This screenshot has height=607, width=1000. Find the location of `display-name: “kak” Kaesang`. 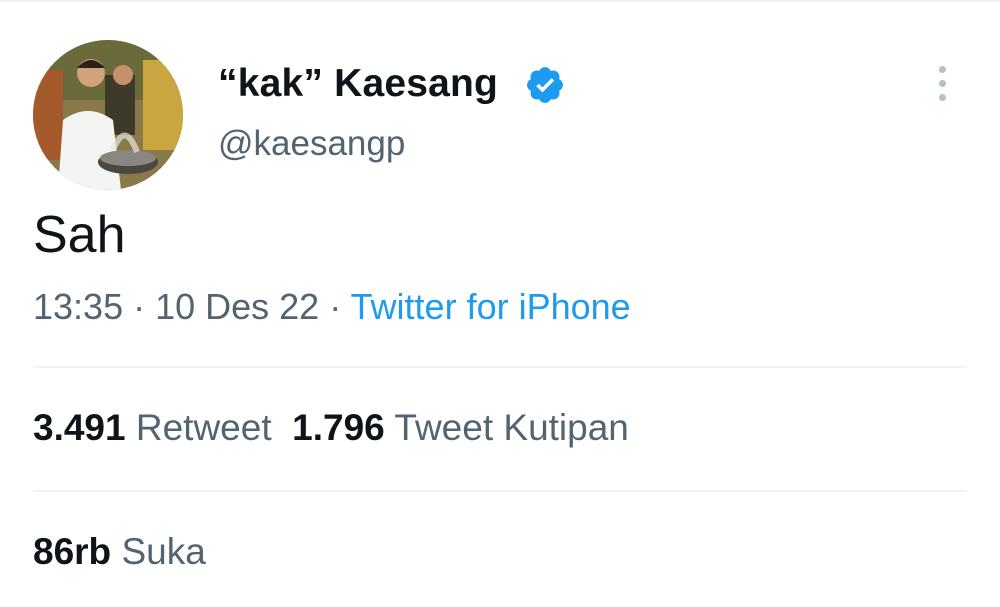

display-name: “kak” Kaesang is located at coordinates (358, 84).